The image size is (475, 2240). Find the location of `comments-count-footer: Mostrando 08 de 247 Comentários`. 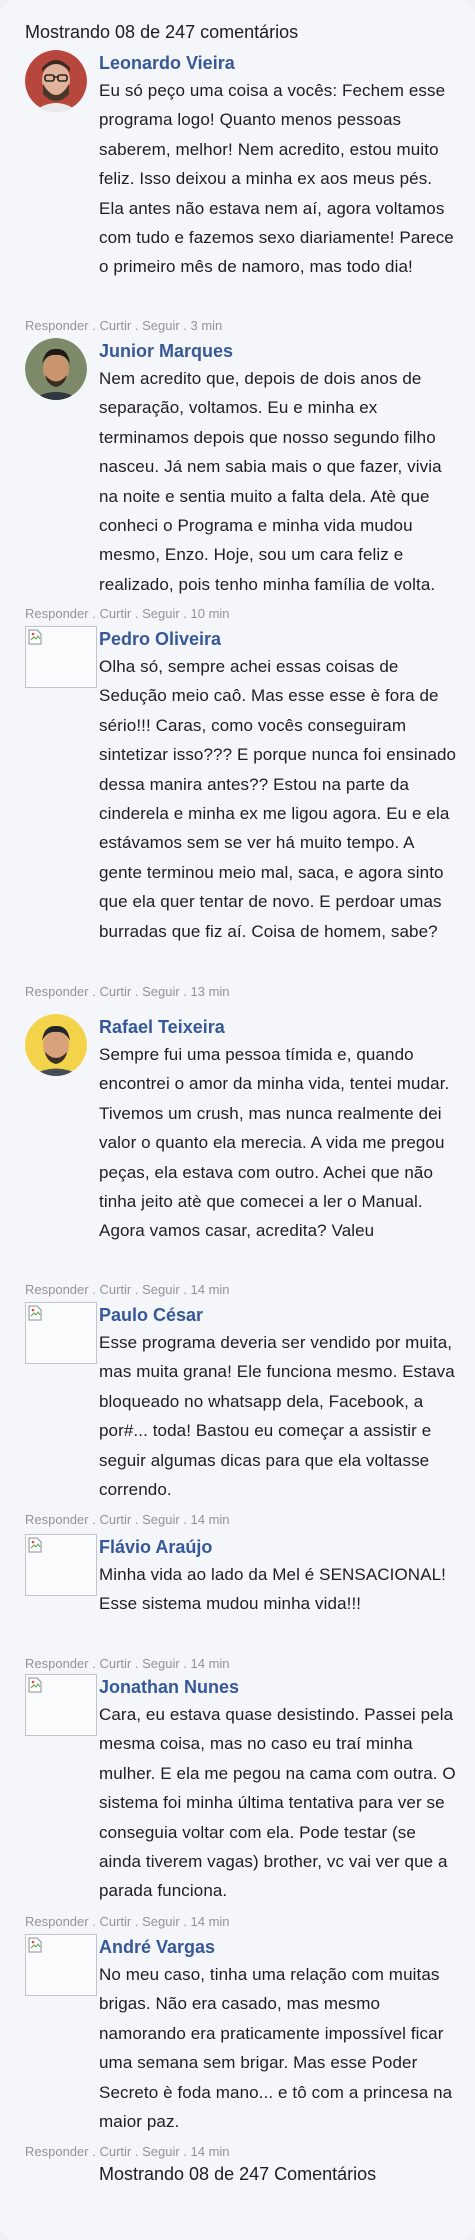

comments-count-footer: Mostrando 08 de 247 Comentários is located at coordinates (238, 2174).